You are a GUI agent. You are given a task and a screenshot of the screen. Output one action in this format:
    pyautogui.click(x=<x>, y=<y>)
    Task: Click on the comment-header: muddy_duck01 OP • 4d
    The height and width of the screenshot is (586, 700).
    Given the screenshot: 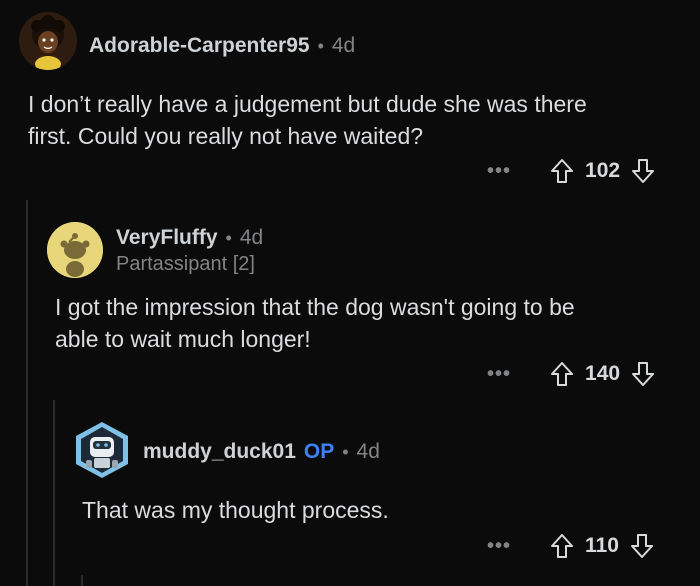 What is the action you would take?
    pyautogui.click(x=261, y=452)
    